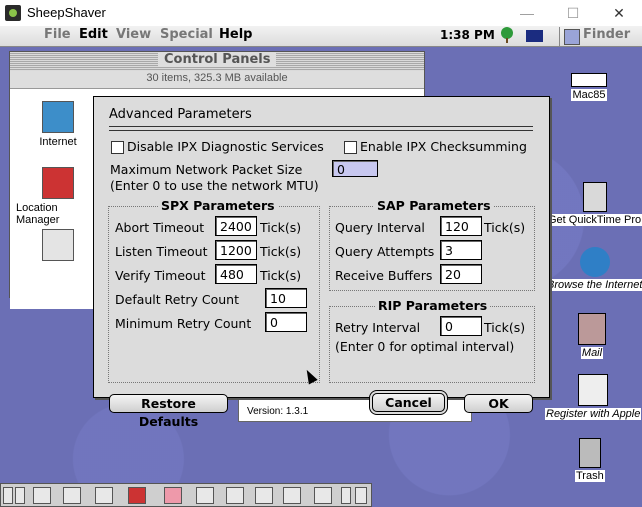 The width and height of the screenshot is (642, 507). I want to click on dialog-title: Advanced Parameters, so click(180, 114).